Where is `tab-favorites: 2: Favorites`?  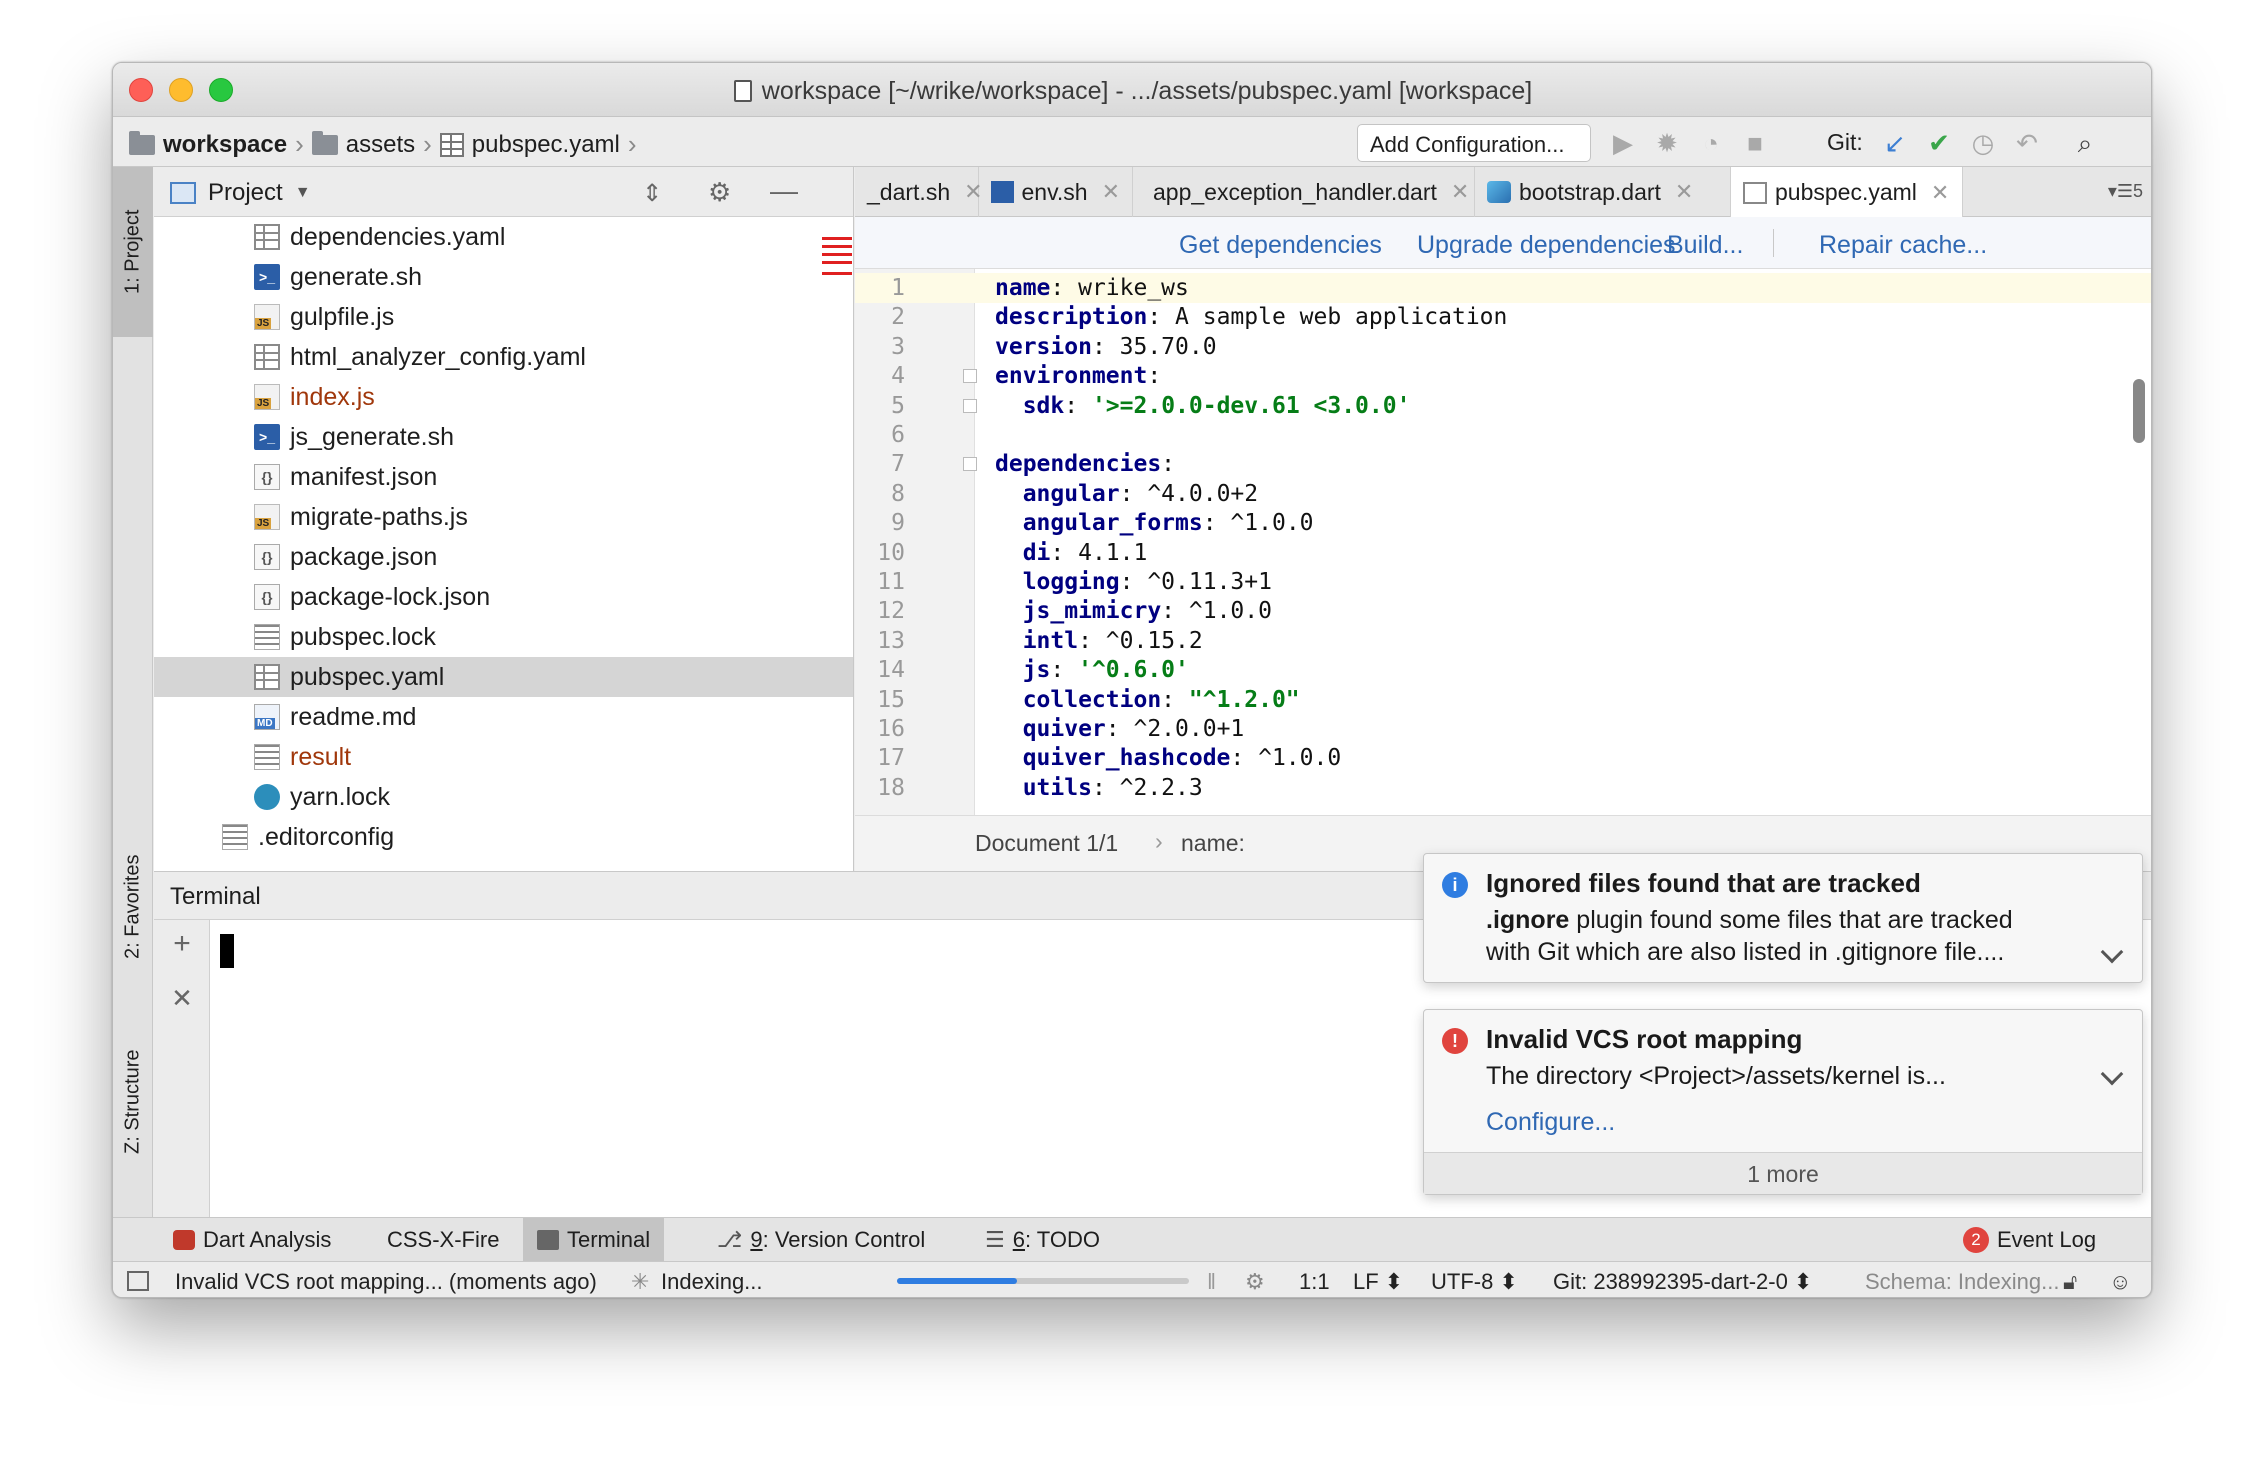 tab-favorites: 2: Favorites is located at coordinates (133, 907).